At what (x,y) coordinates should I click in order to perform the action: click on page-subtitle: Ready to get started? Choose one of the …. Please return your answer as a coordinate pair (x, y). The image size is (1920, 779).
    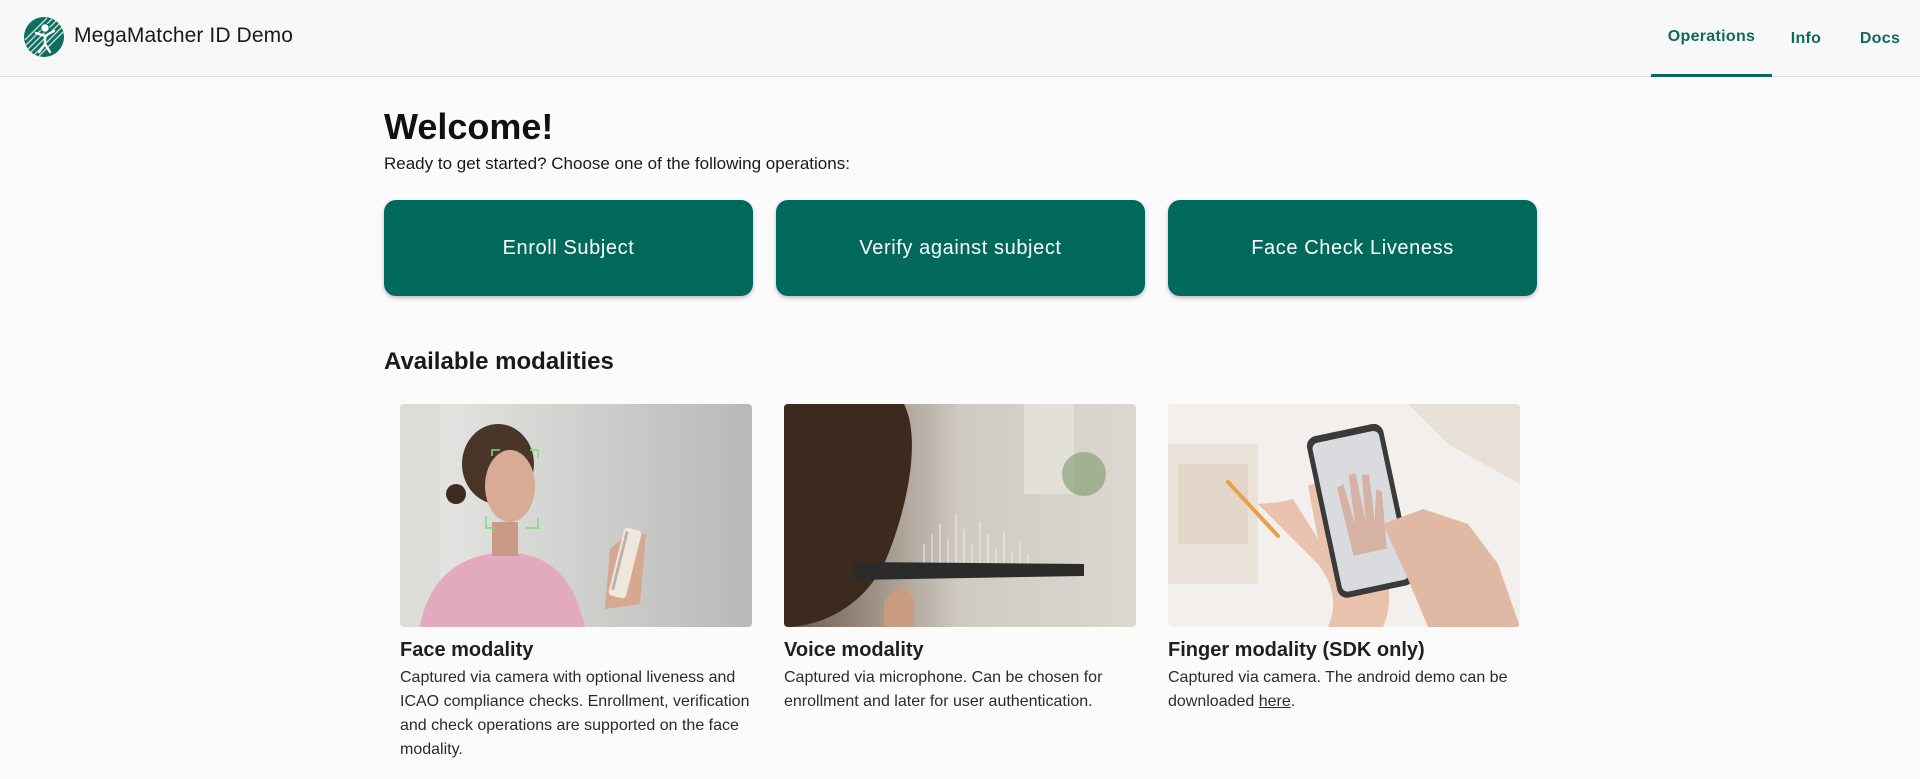
    Looking at the image, I should click on (617, 163).